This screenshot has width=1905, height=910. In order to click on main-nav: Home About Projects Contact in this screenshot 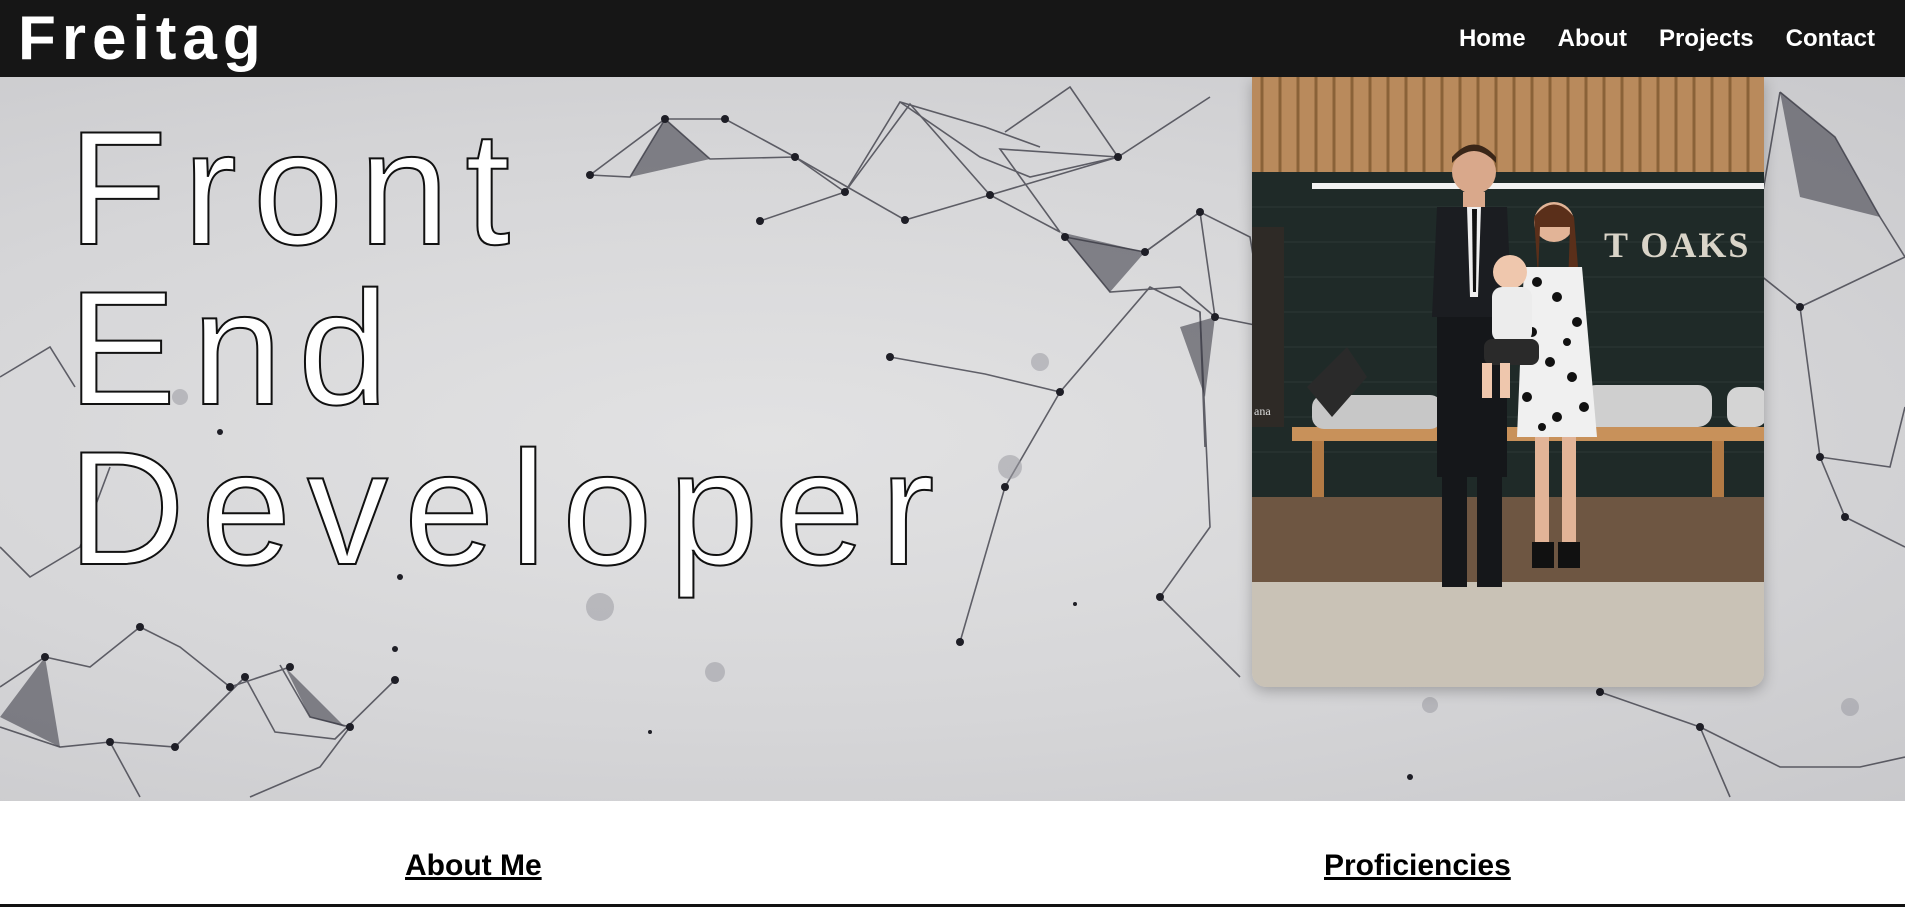, I will do `click(1667, 39)`.